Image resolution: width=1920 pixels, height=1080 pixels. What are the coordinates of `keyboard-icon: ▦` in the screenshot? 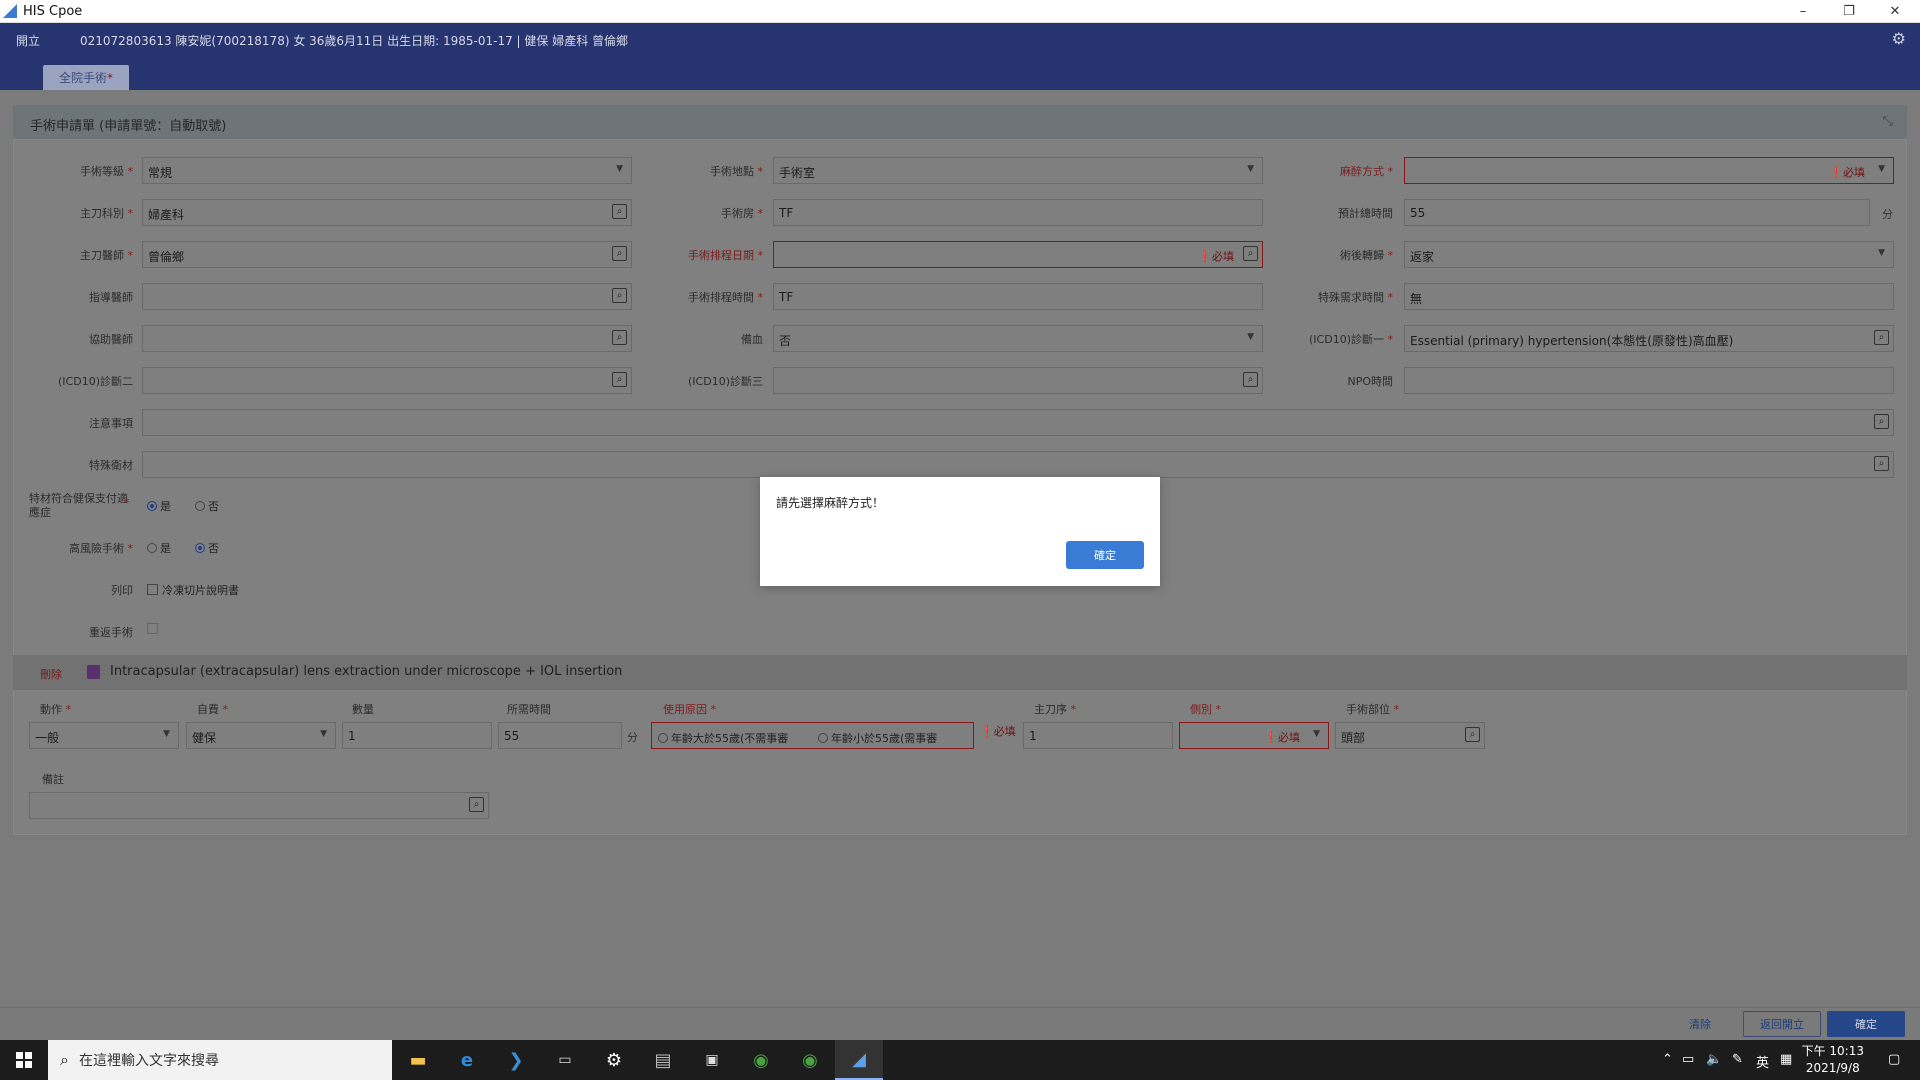 It's located at (1786, 1059).